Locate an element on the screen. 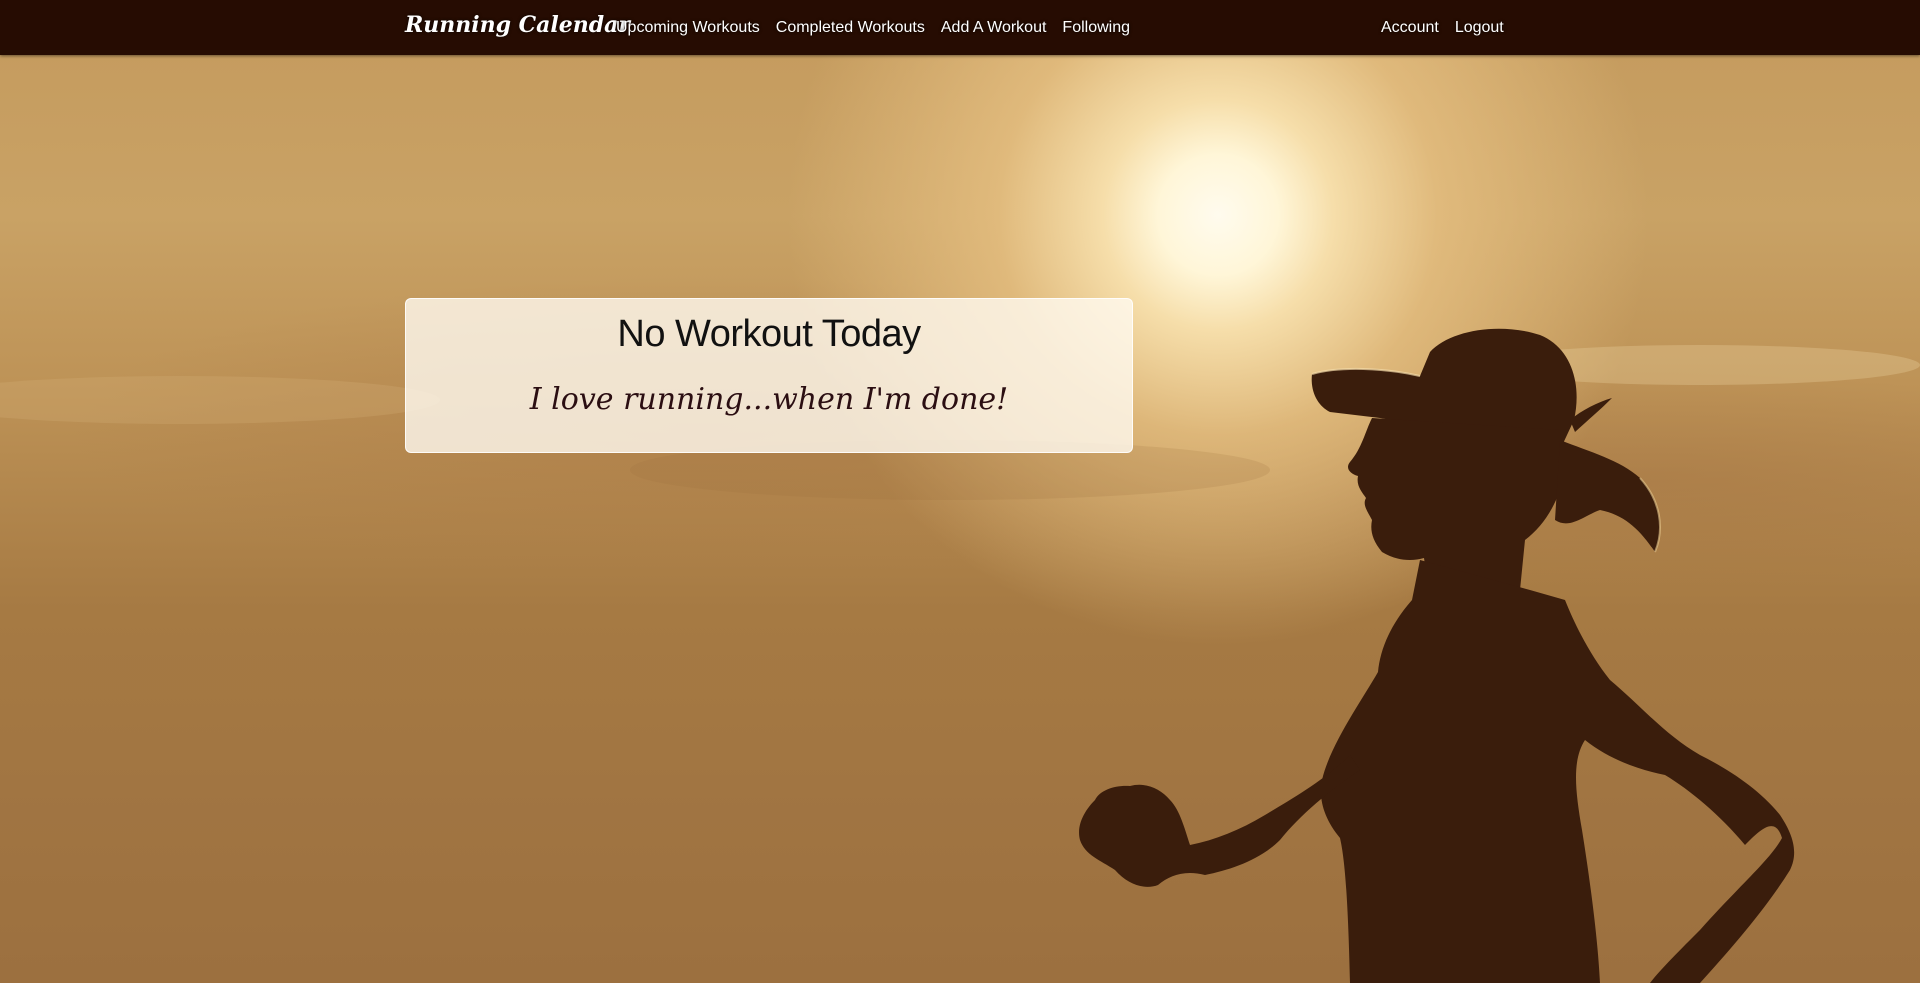  nav-upcoming-workouts: Upcoming Workouts is located at coordinates (688, 28).